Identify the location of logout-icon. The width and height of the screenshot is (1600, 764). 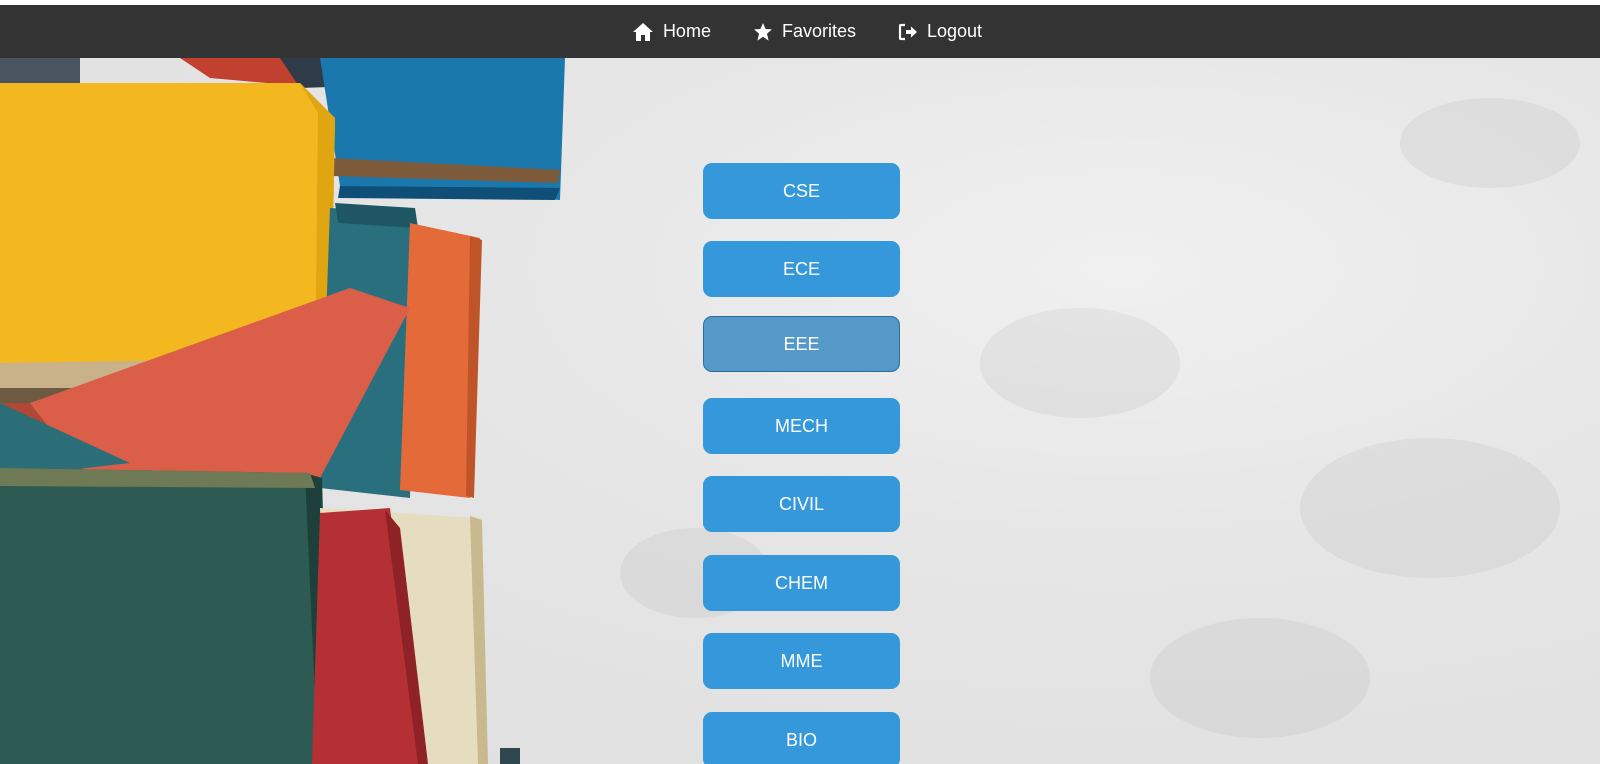
(907, 31).